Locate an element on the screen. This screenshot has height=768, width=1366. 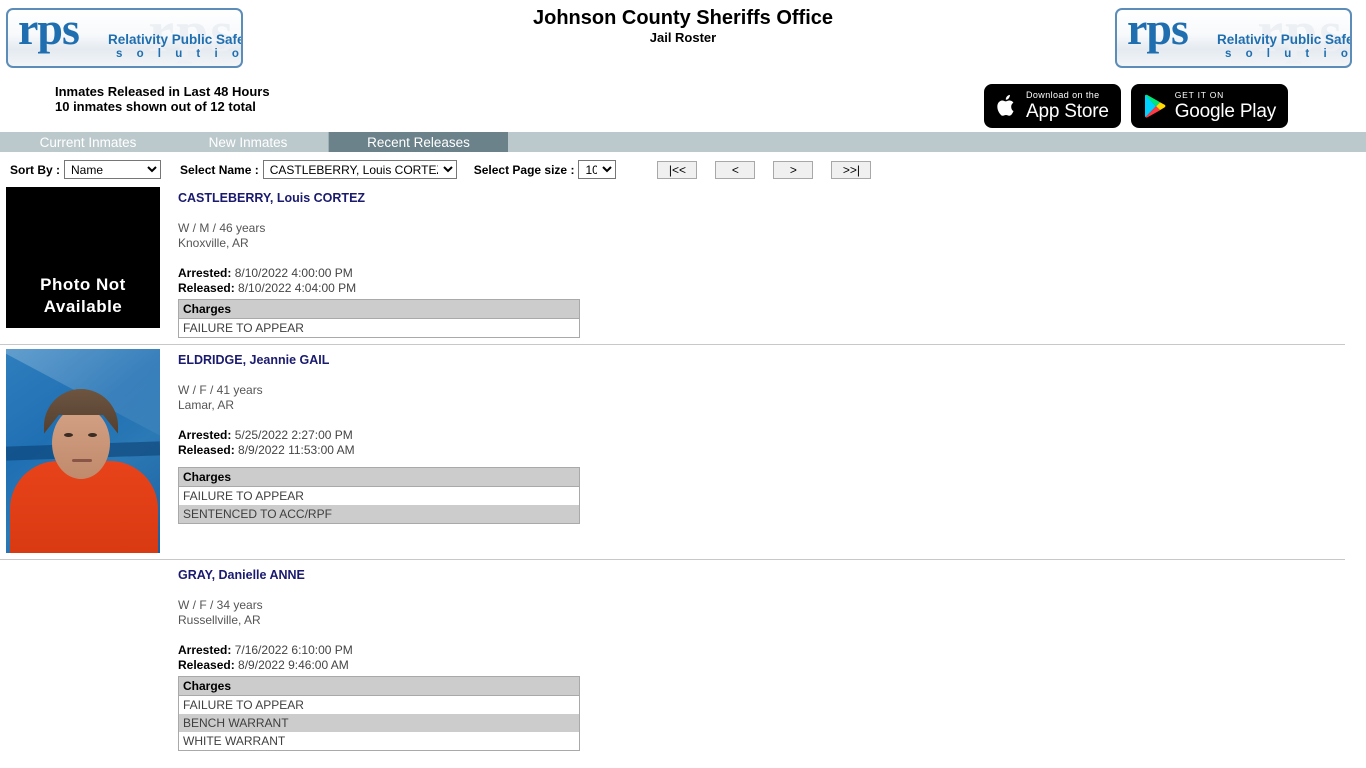
google-play-badge-big: Google Play is located at coordinates (1225, 111).